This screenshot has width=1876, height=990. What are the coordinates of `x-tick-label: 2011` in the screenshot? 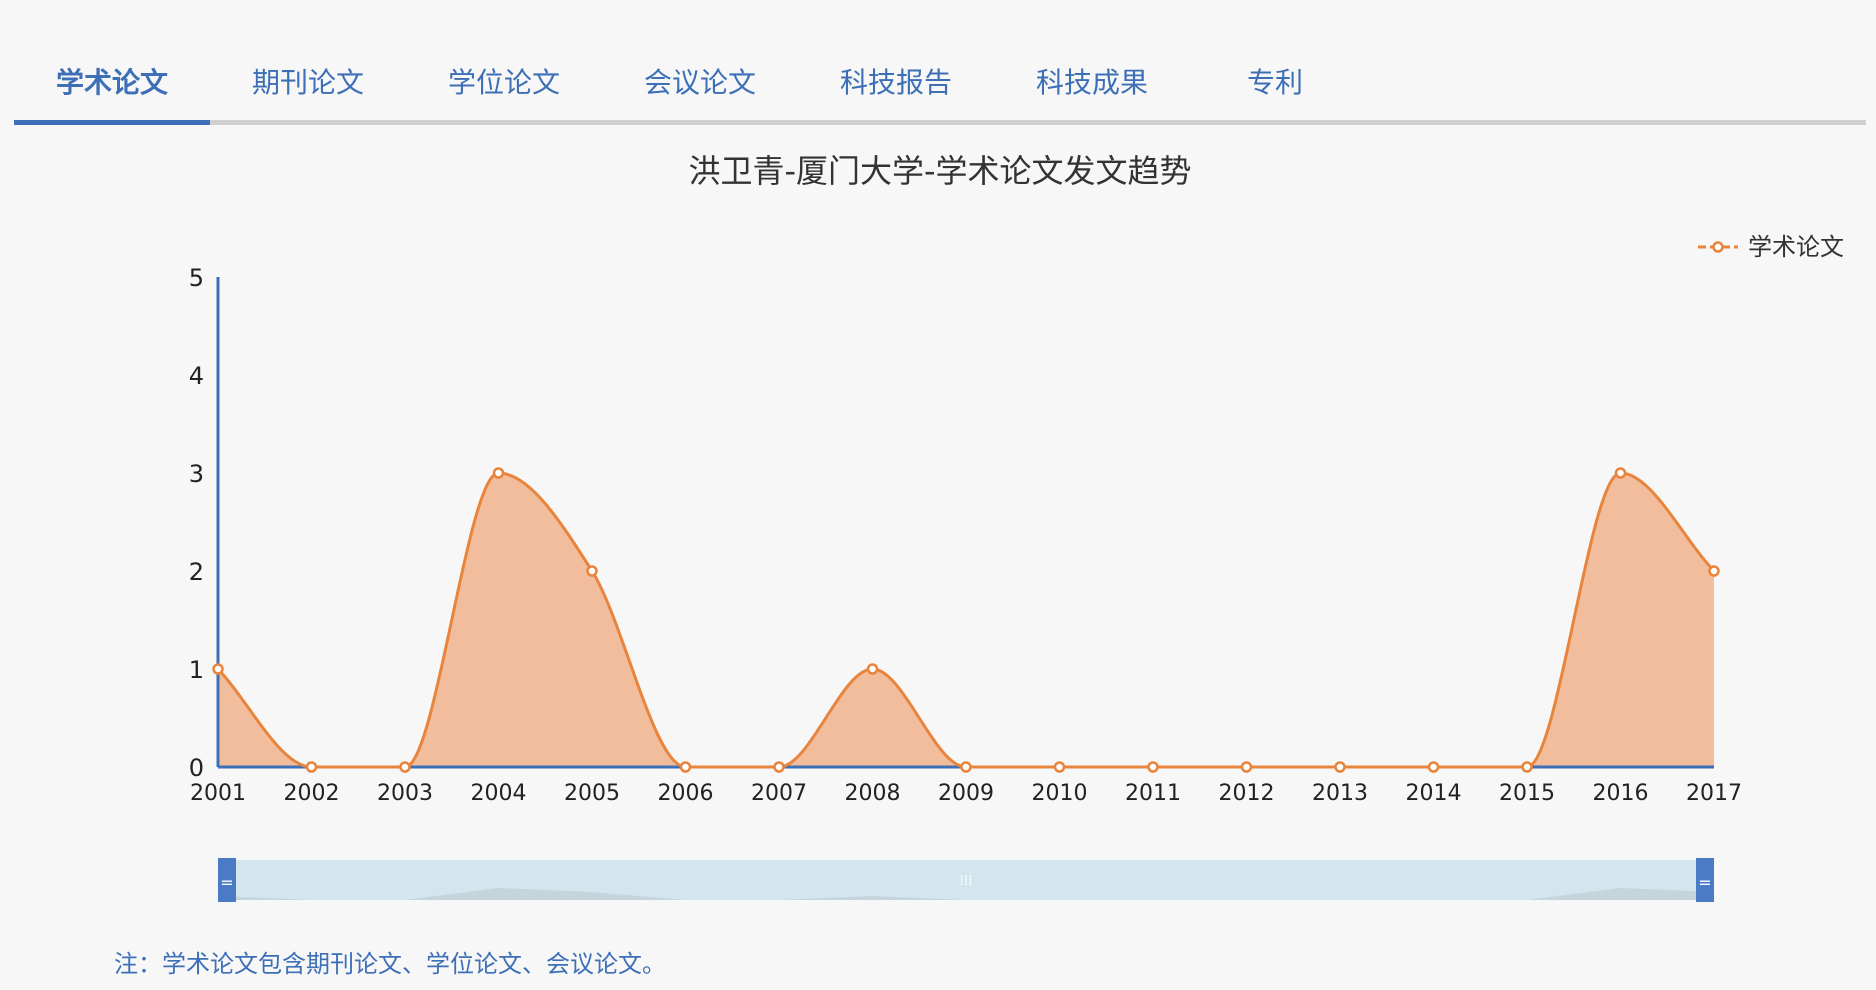 It's located at (1153, 793).